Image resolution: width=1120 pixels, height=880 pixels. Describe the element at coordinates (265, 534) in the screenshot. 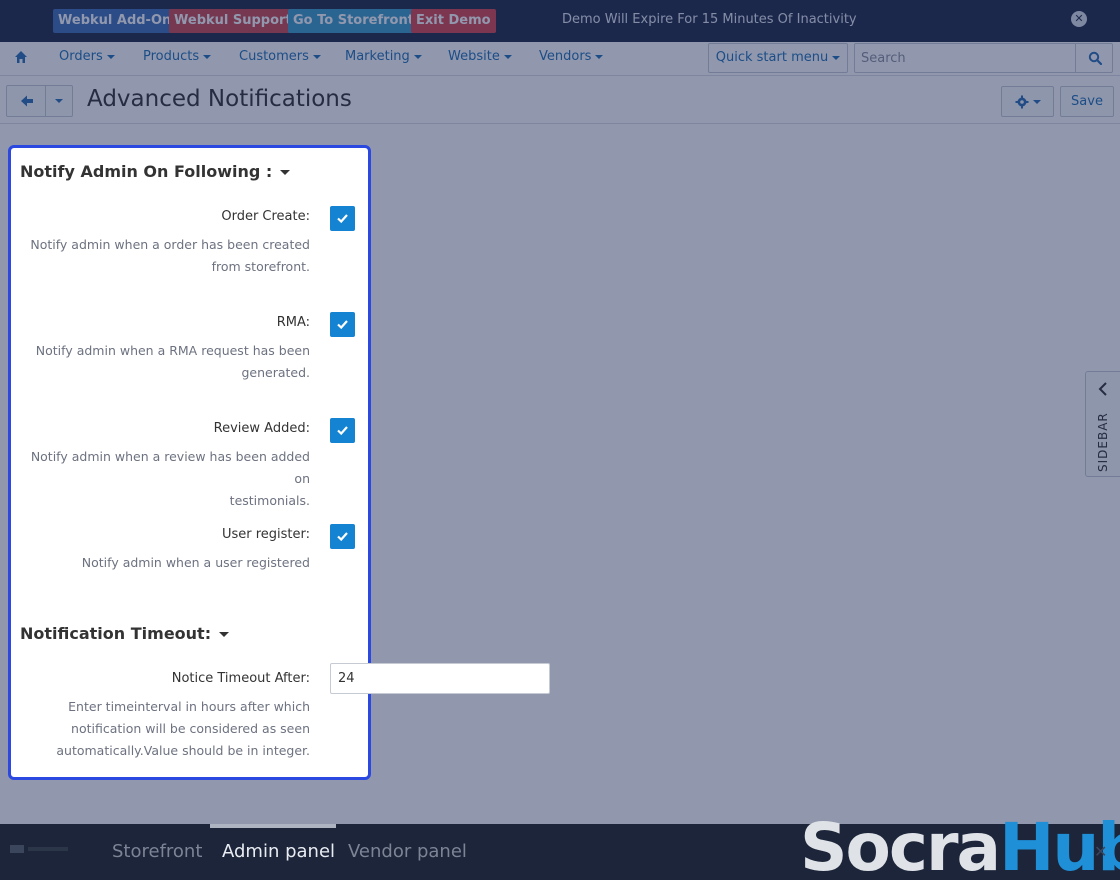

I see `user-register-label: User register:` at that location.